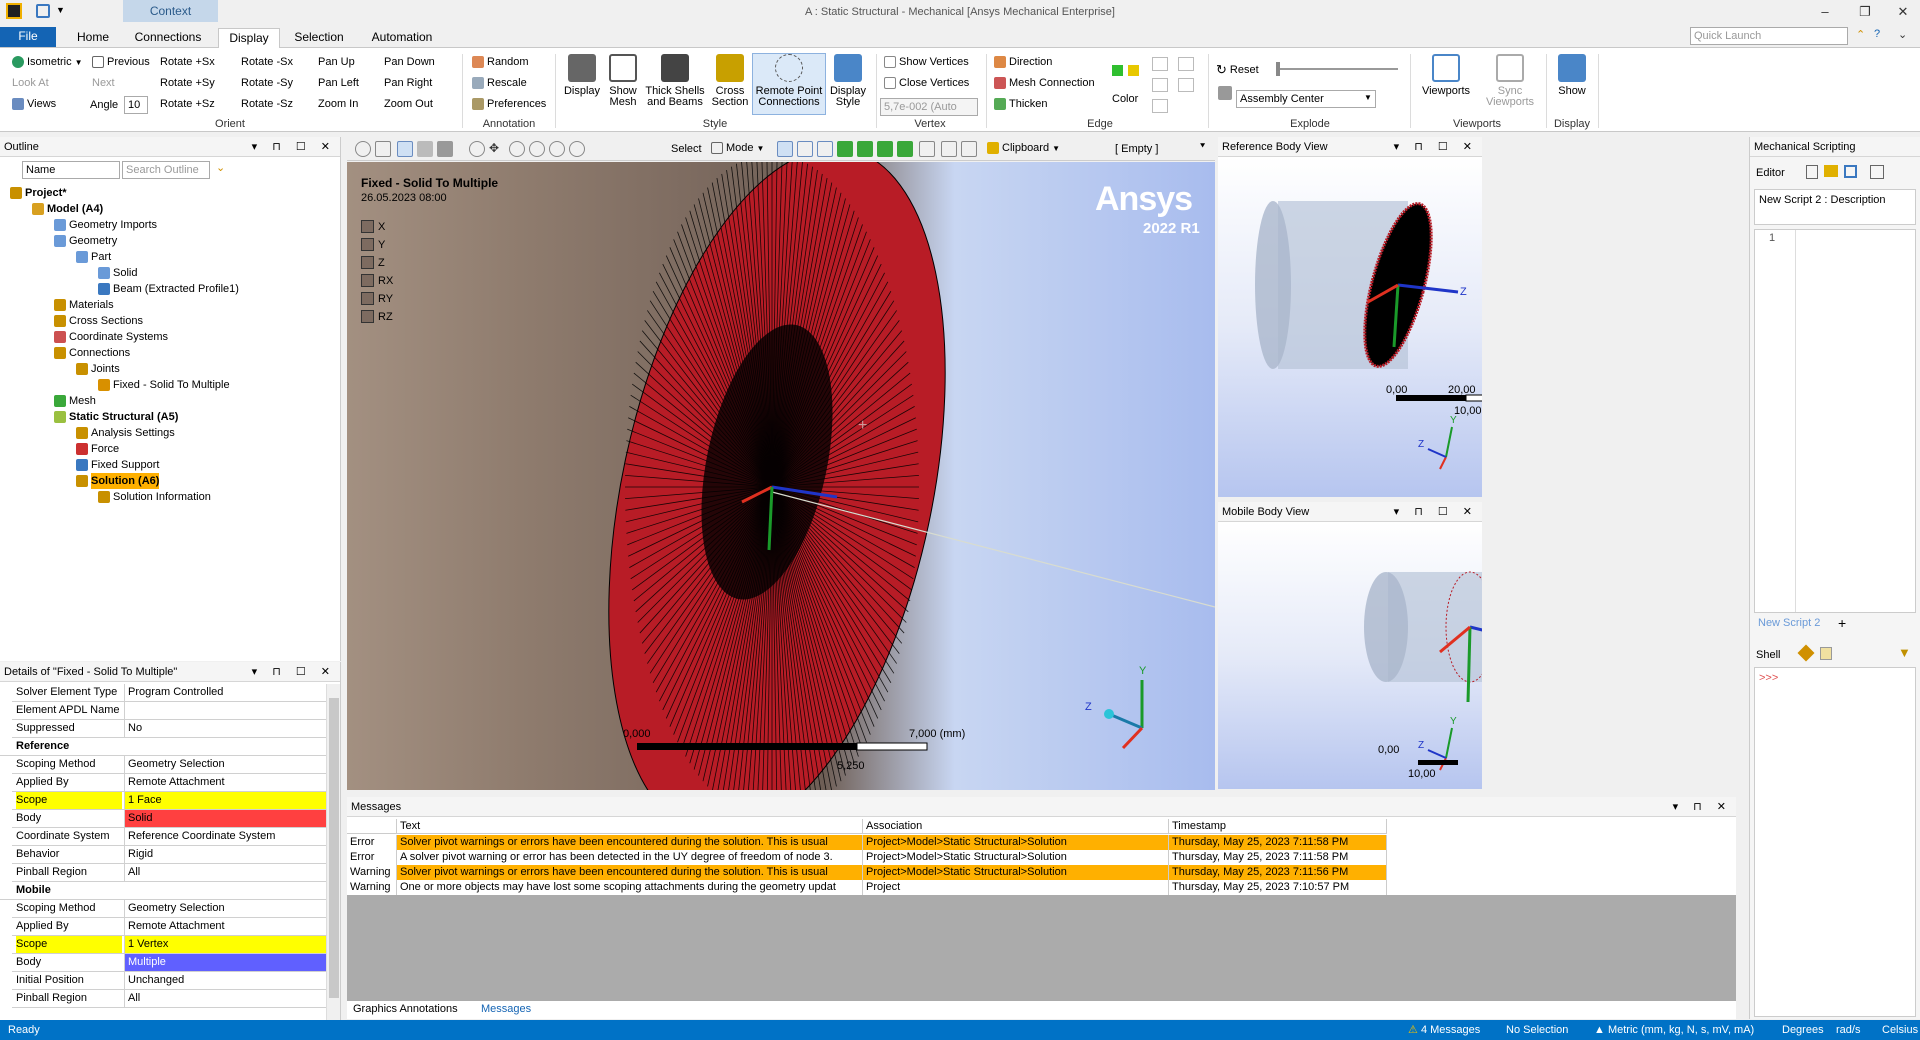  What do you see at coordinates (118, 481) in the screenshot?
I see `tree-node: Solution (A6)` at bounding box center [118, 481].